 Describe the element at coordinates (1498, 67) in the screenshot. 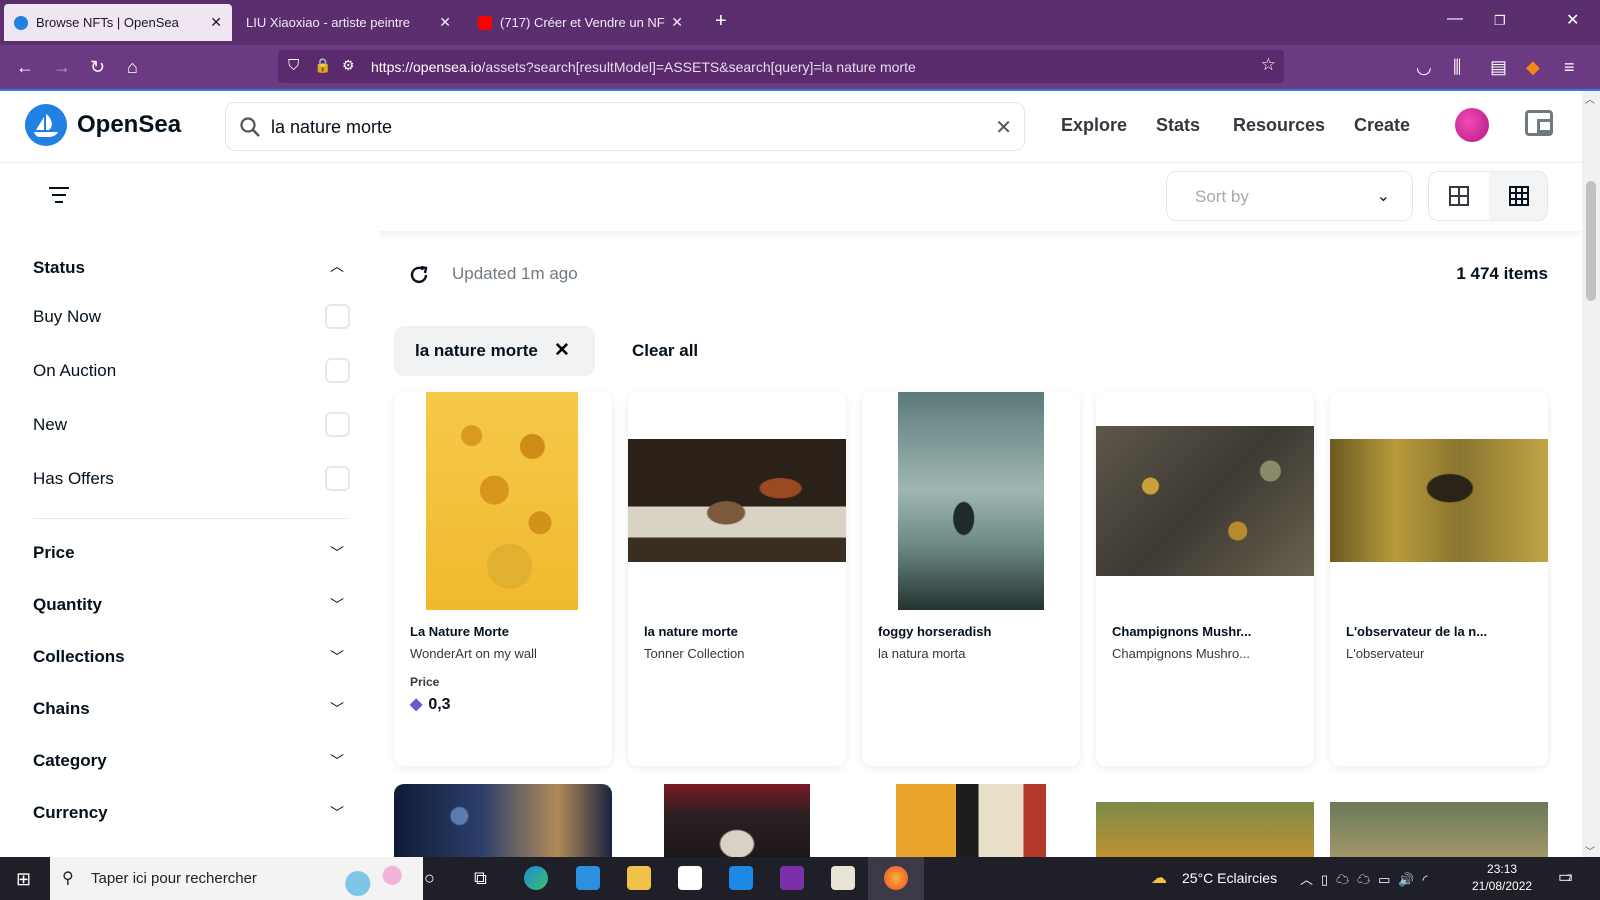

I see `sidebar-icon: ▤` at that location.